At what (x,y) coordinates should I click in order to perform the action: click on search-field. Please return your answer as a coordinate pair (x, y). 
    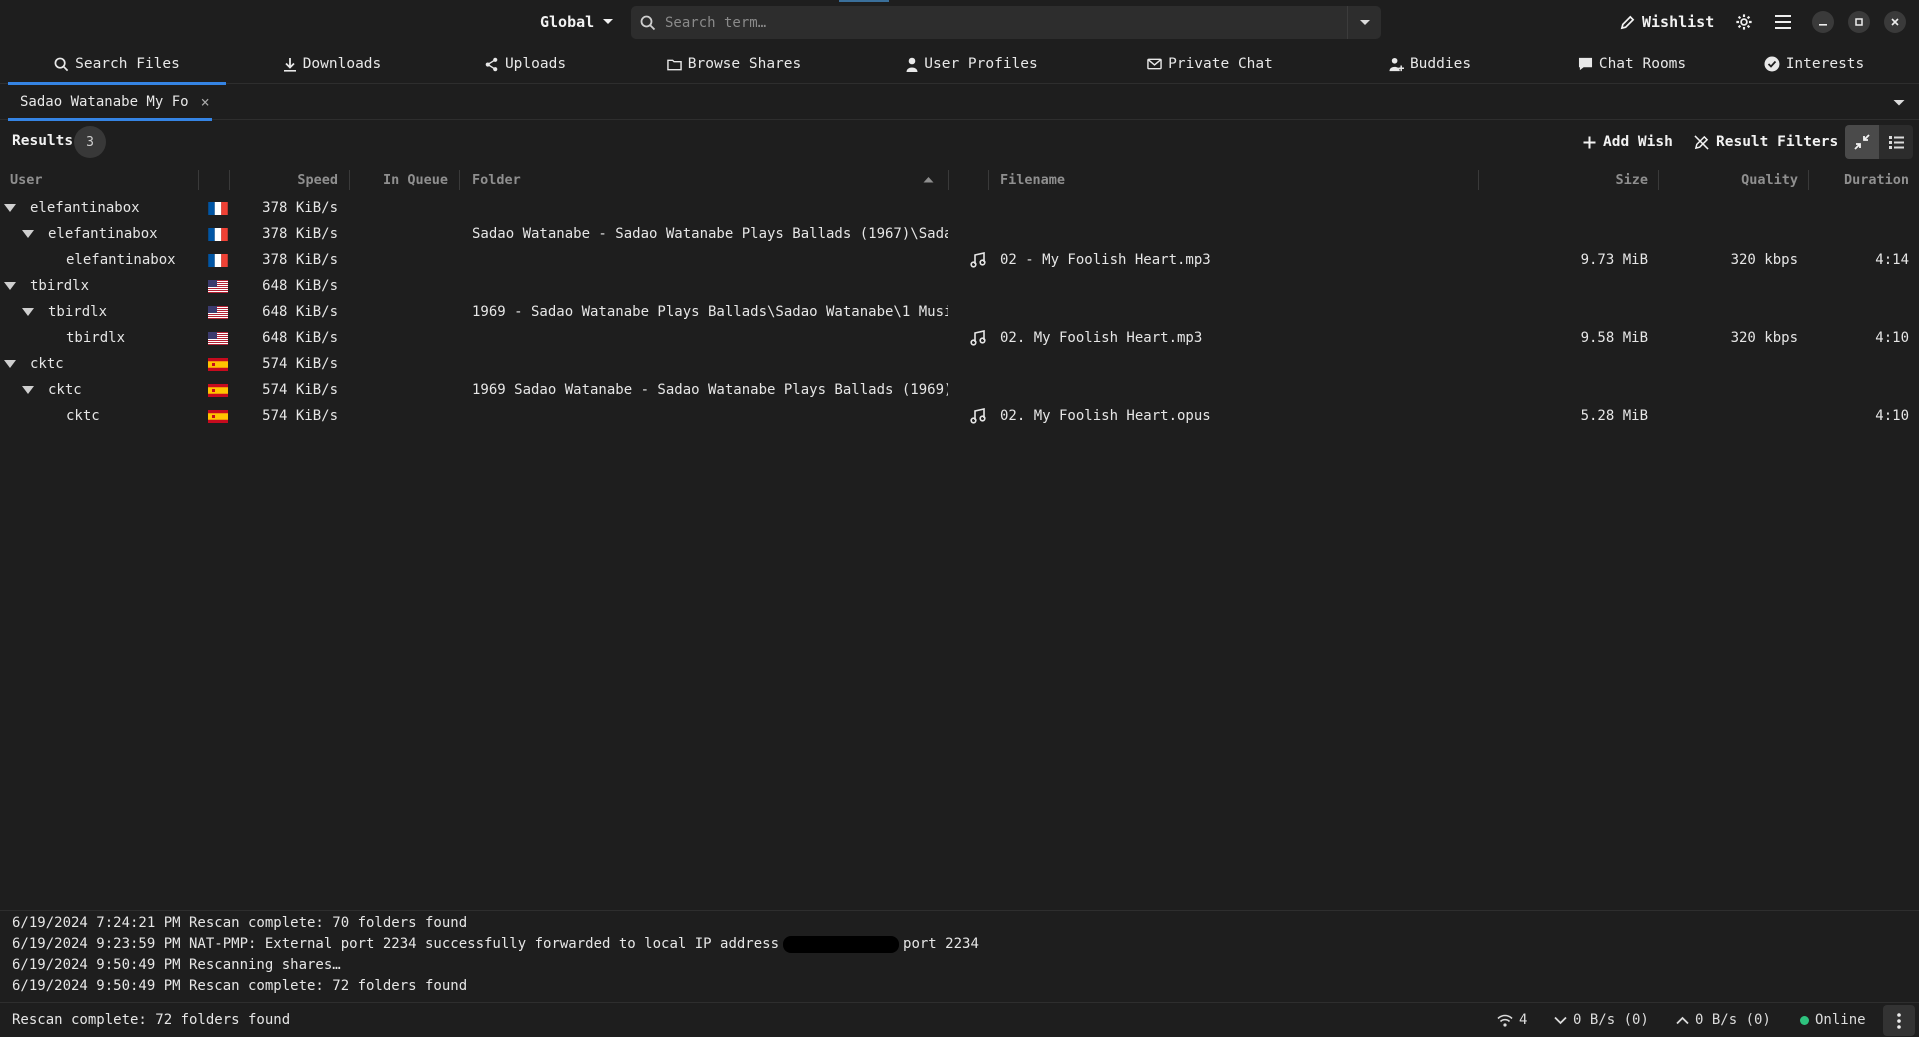
    Looking at the image, I should click on (1006, 22).